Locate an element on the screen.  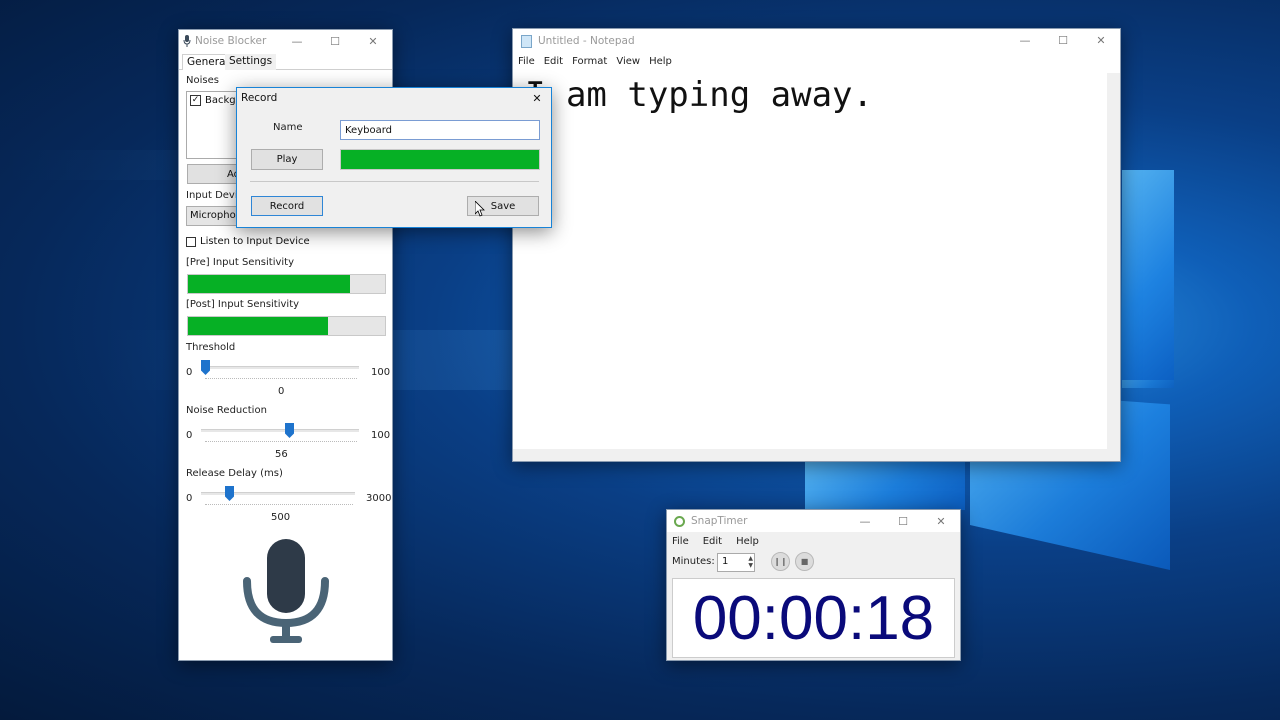
post-sensitivity-meter is located at coordinates (286, 326).